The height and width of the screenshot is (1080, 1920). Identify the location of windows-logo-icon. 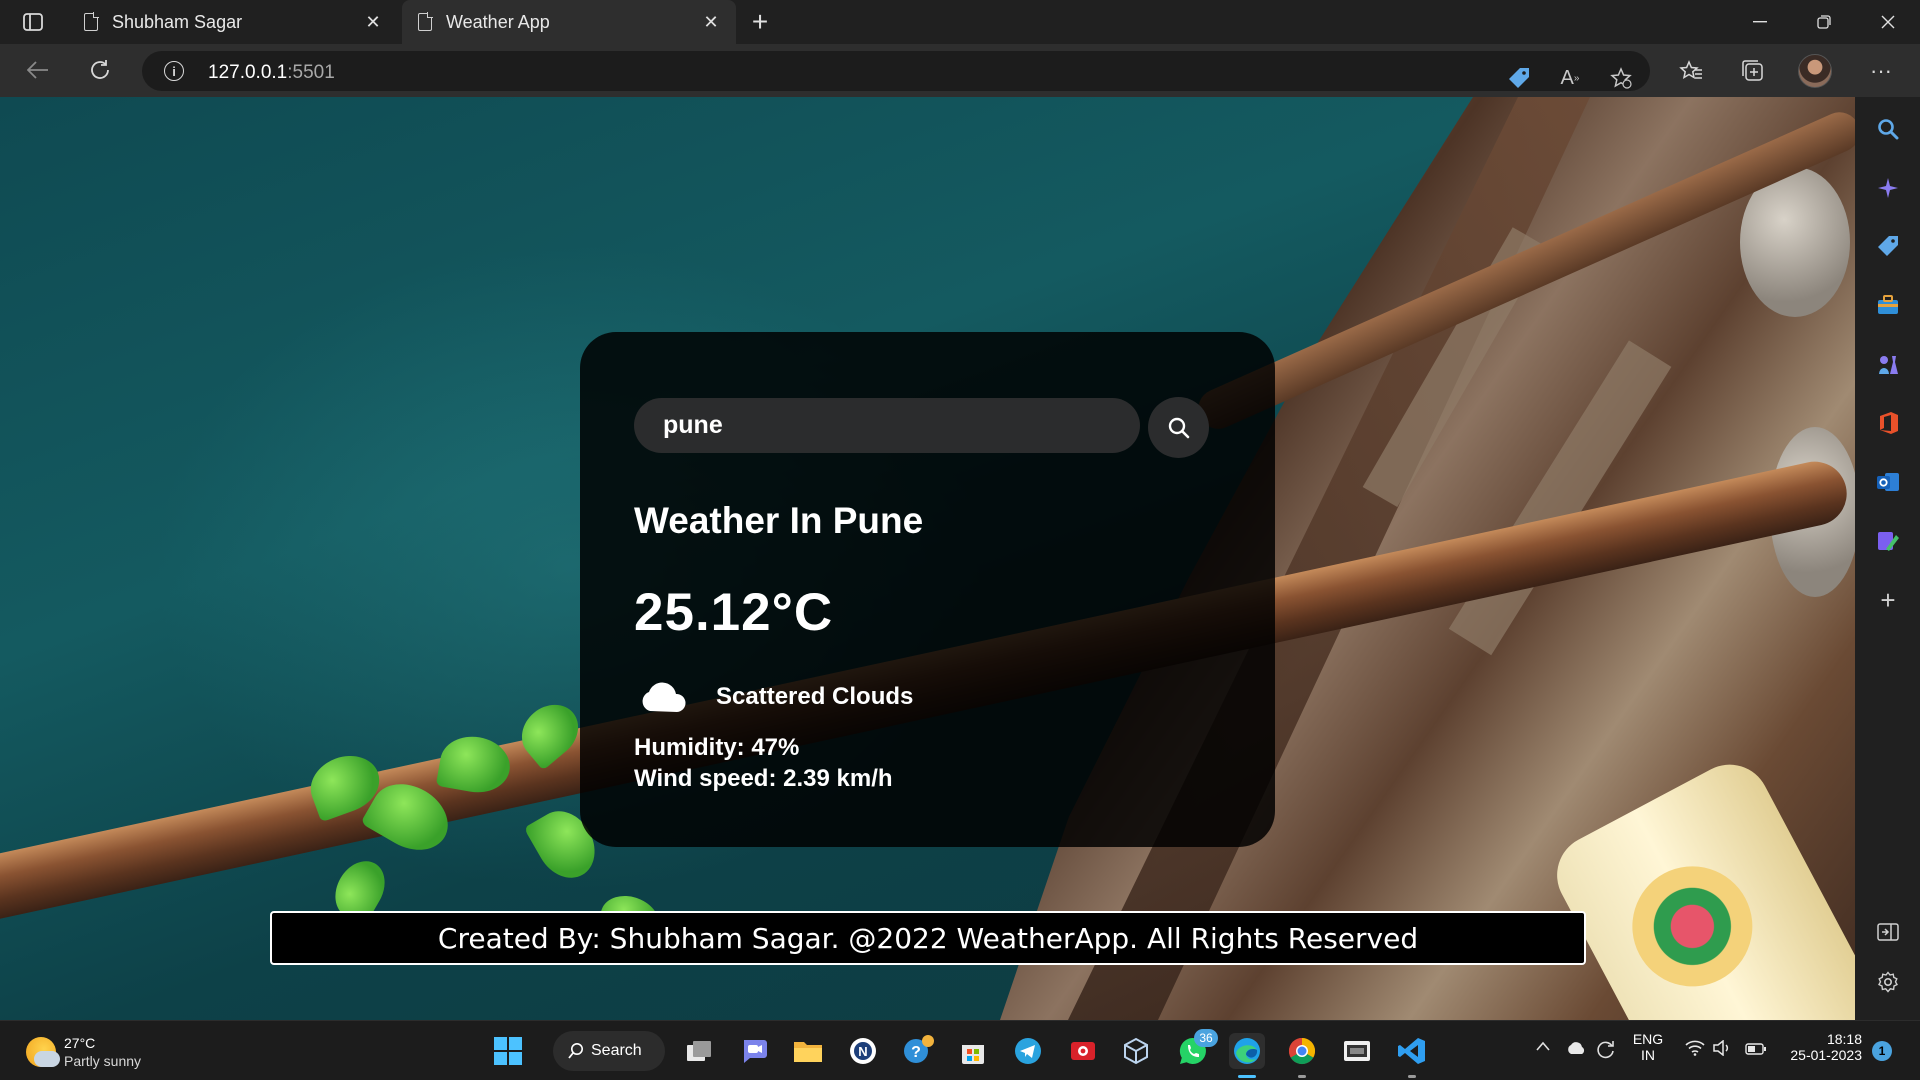
(508, 1051).